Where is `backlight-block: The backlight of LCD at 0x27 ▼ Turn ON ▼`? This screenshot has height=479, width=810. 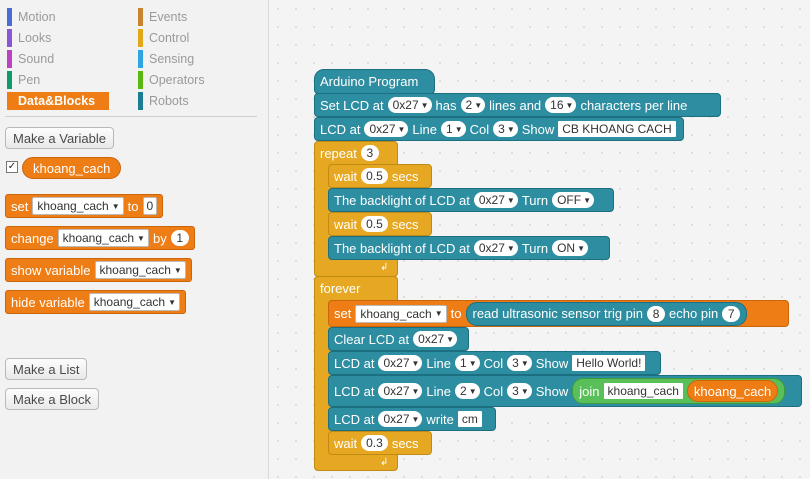 backlight-block: The backlight of LCD at 0x27 ▼ Turn ON ▼ is located at coordinates (469, 248).